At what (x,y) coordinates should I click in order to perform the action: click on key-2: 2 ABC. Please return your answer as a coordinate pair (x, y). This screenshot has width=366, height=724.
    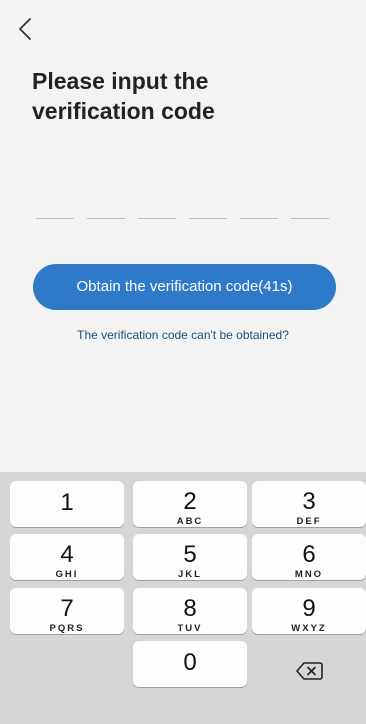
    Looking at the image, I should click on (190, 504).